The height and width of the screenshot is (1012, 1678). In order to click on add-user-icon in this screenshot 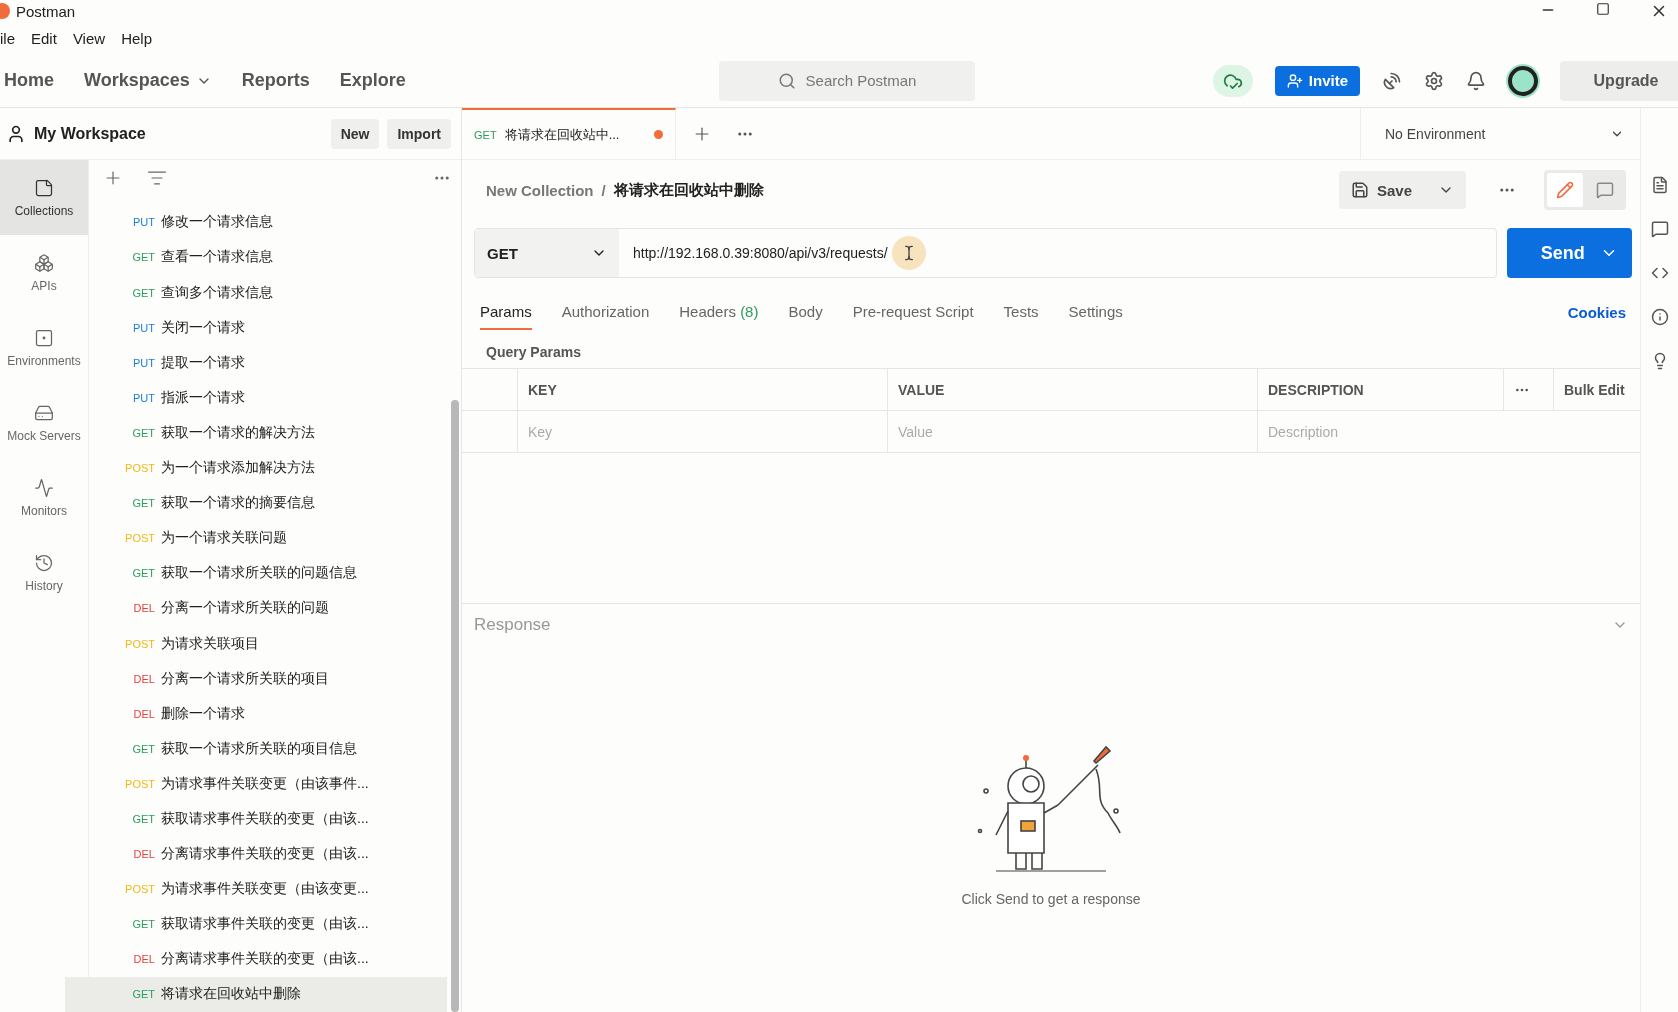, I will do `click(1294, 80)`.